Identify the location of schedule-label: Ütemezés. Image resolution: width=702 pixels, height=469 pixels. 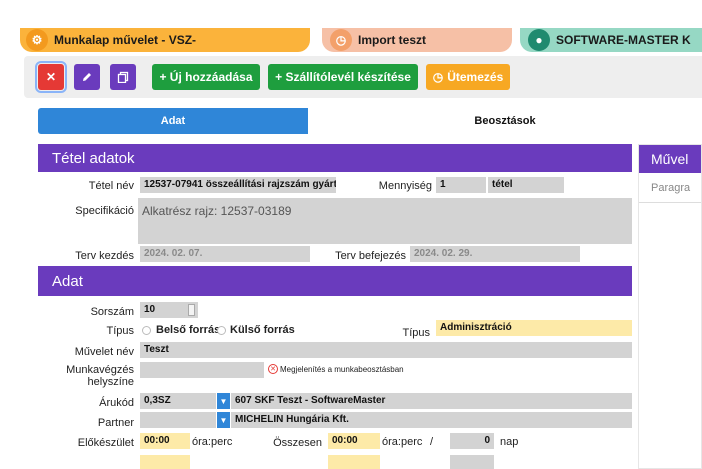
(475, 77).